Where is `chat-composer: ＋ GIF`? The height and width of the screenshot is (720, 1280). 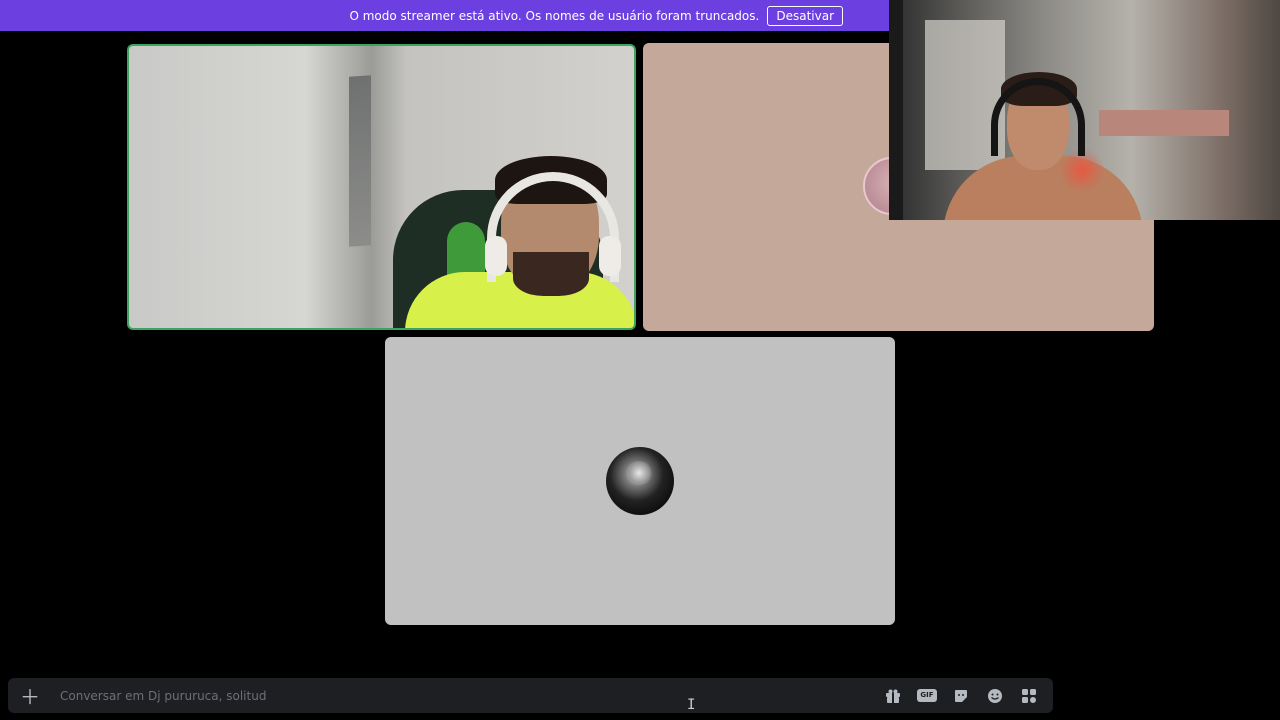 chat-composer: ＋ GIF is located at coordinates (530, 695).